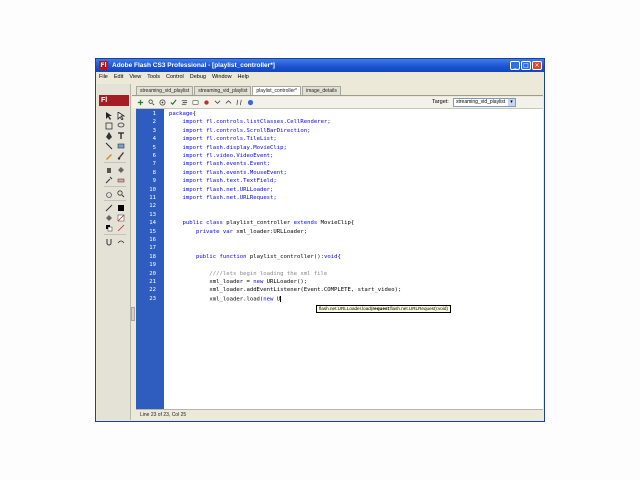 This screenshot has height=480, width=640. What do you see at coordinates (195, 103) in the screenshot?
I see `code-hint-icon` at bounding box center [195, 103].